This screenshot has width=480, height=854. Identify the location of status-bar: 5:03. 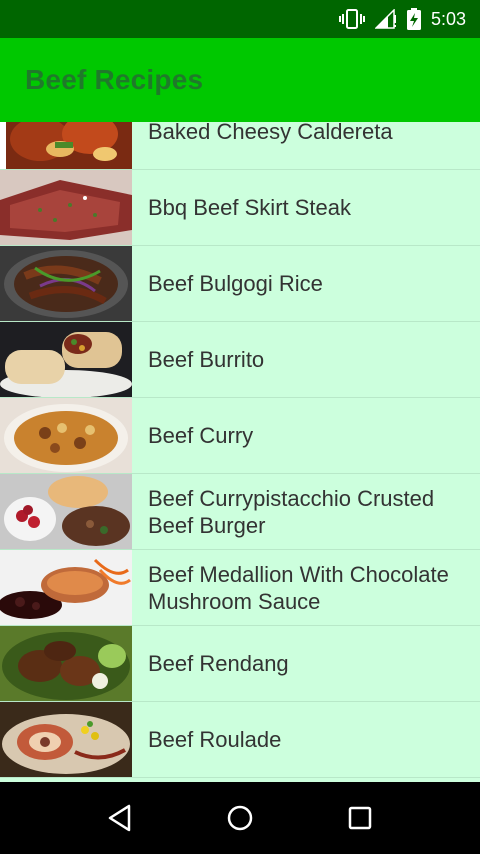
(240, 19).